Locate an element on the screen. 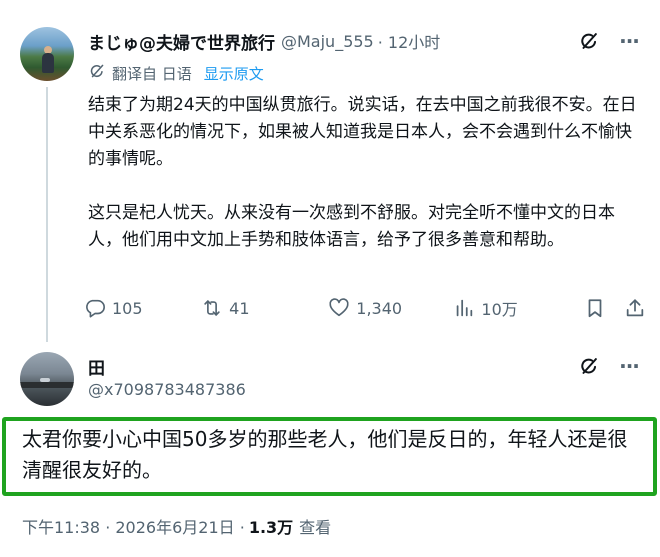  view-count: 10万 is located at coordinates (499, 309).